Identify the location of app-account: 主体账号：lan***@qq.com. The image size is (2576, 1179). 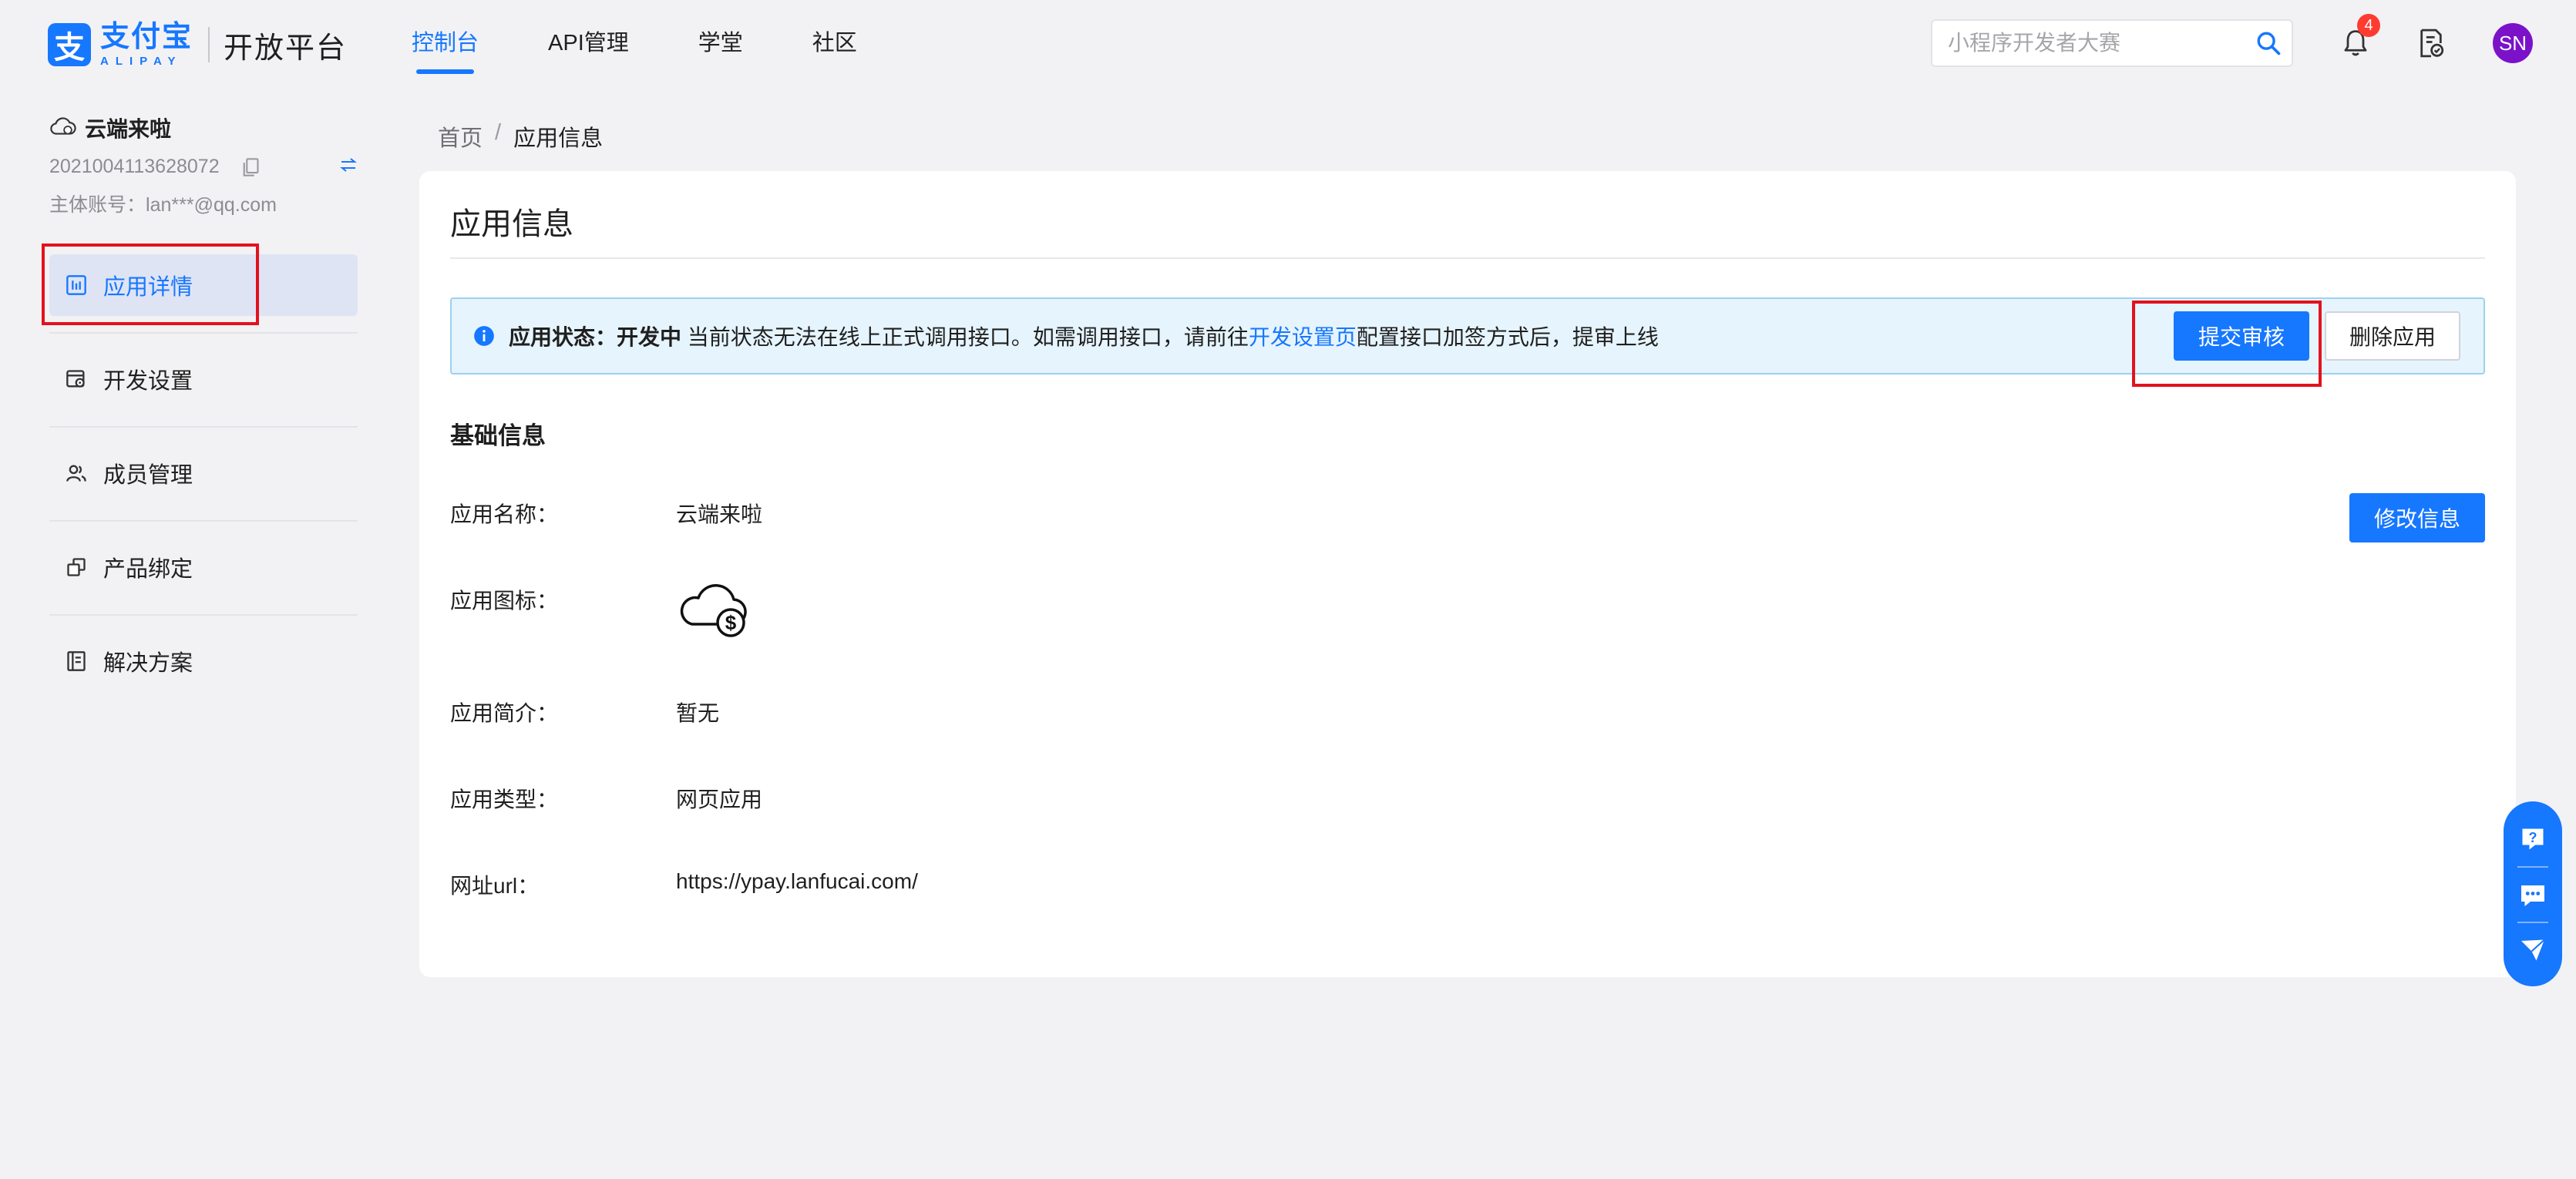
(163, 204).